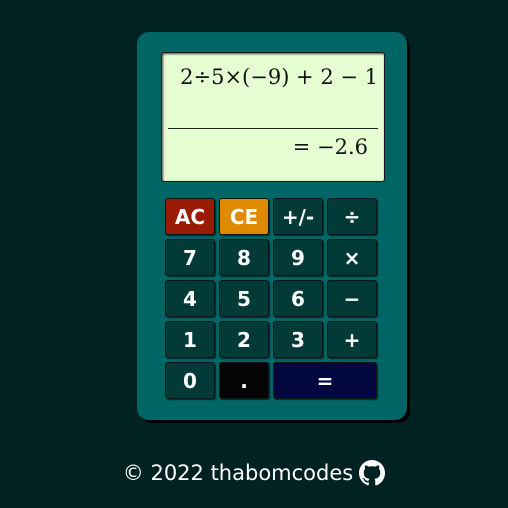 This screenshot has width=508, height=508. Describe the element at coordinates (238, 473) in the screenshot. I see `footer-credit: © 2022 thabomcodes` at that location.